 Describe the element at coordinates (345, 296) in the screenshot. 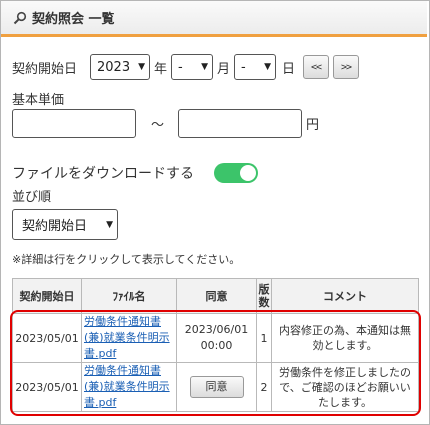

I see `col-comment: コメント` at that location.